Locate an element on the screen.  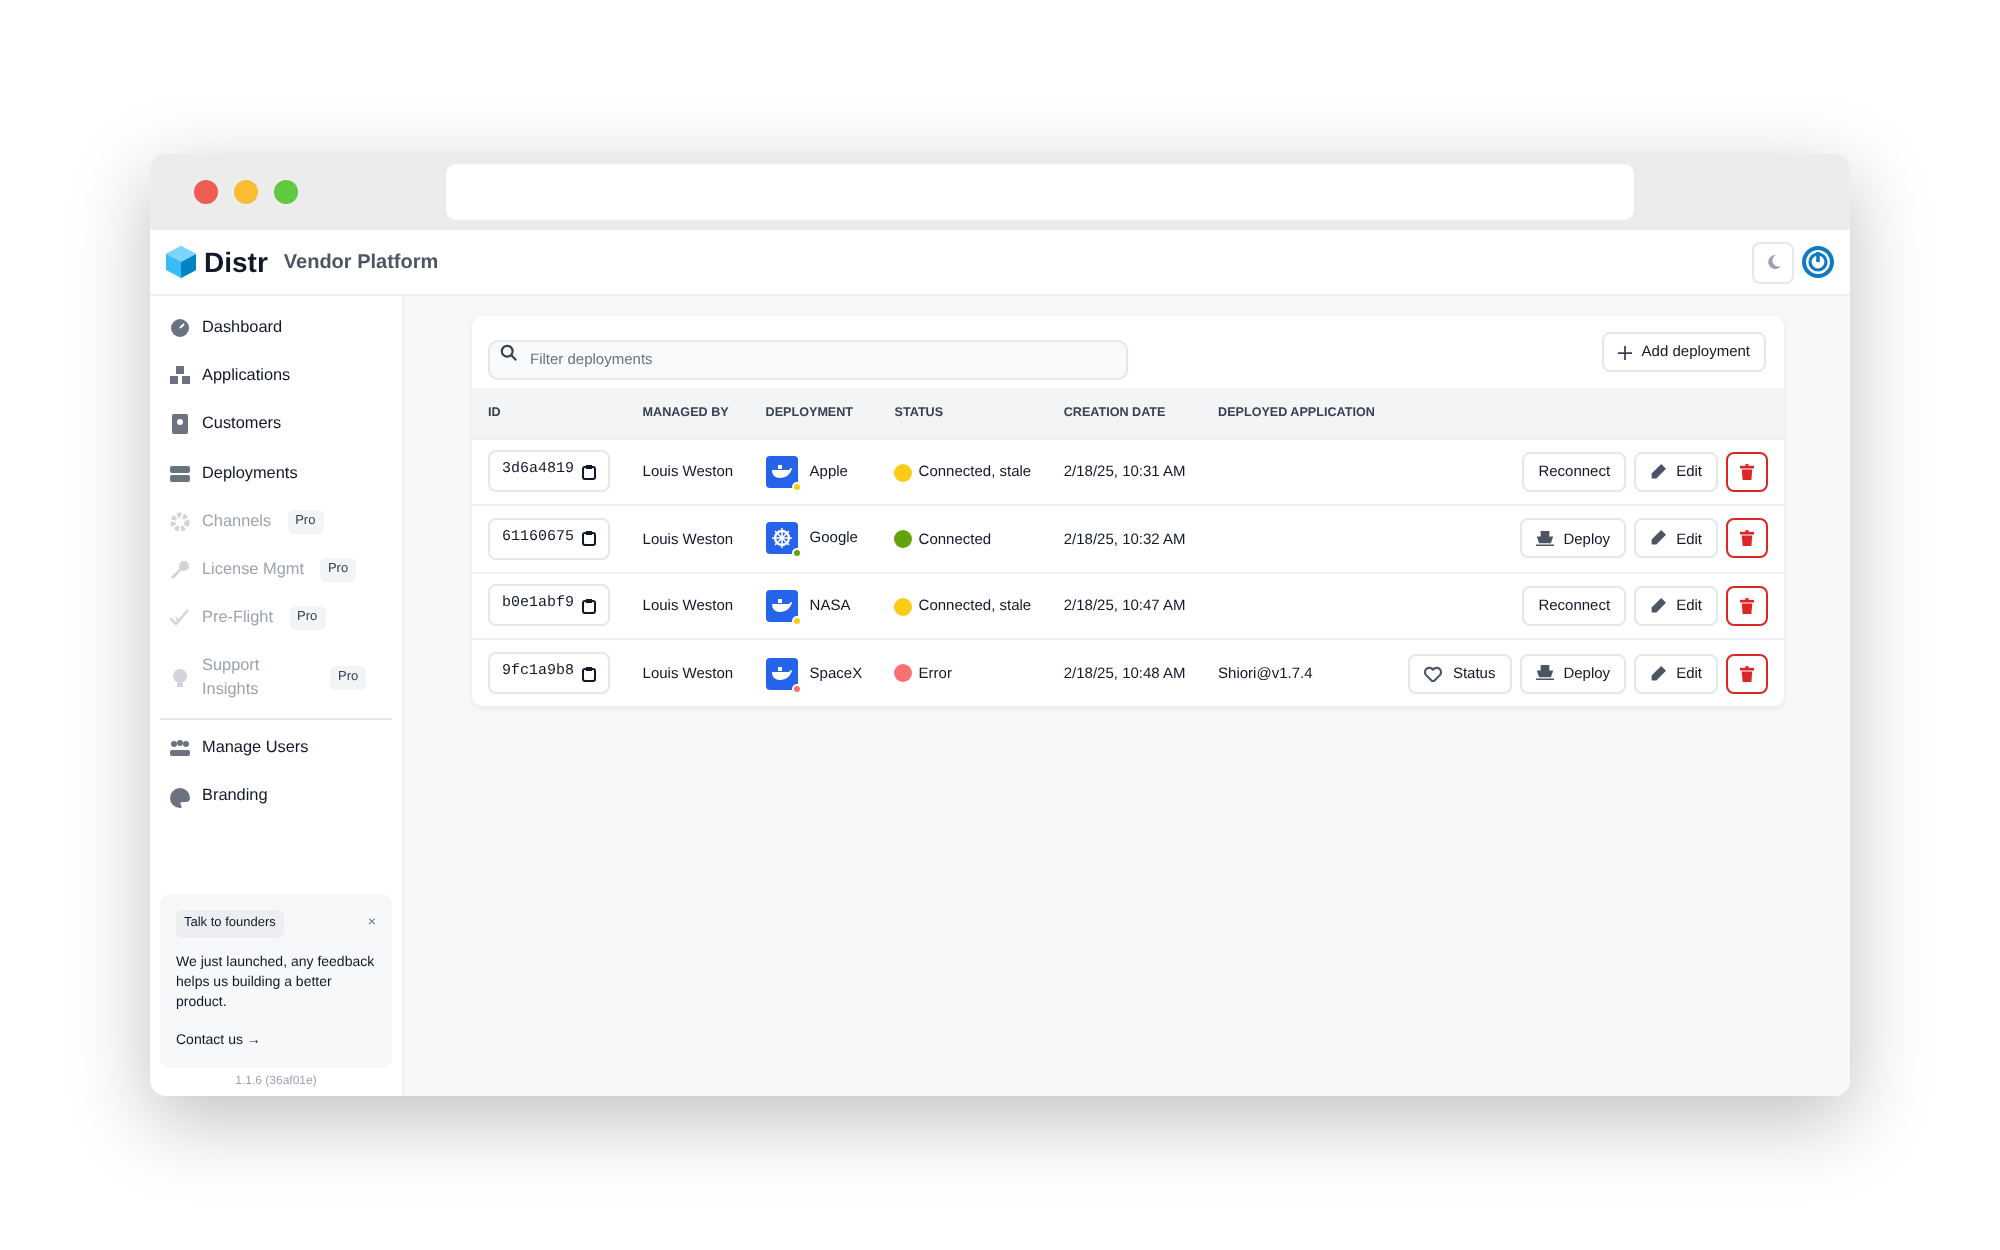
theme-toggle-button is located at coordinates (1773, 262).